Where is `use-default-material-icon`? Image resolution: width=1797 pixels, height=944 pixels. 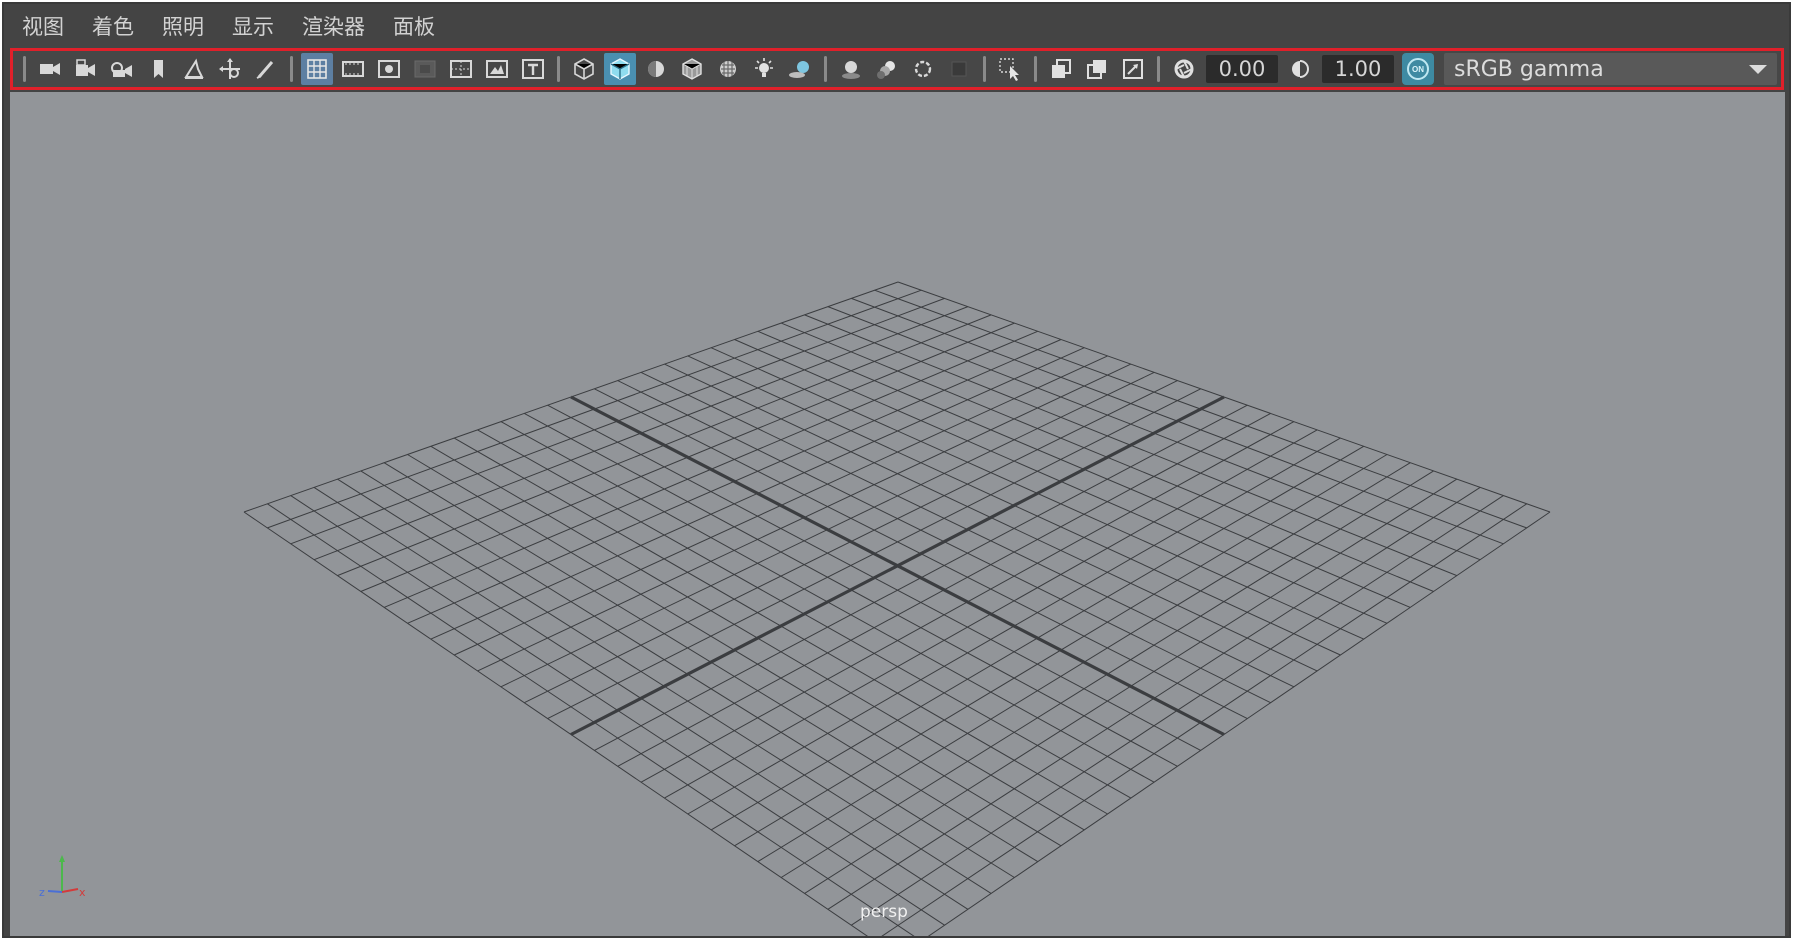 use-default-material-icon is located at coordinates (656, 69).